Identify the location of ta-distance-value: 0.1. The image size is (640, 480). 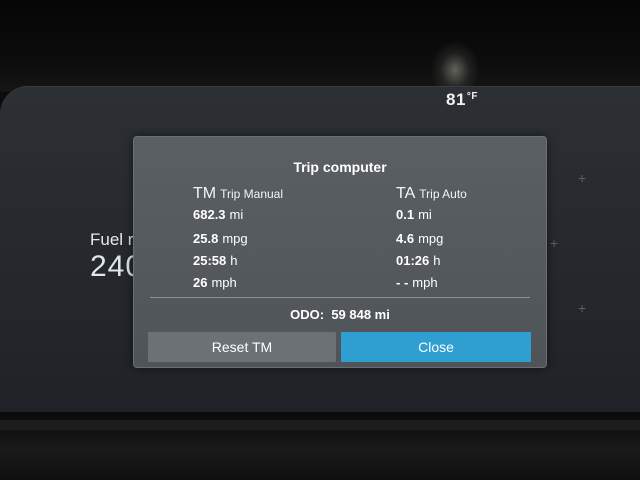
(405, 214).